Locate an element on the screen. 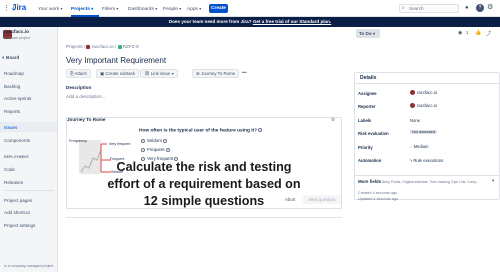 The width and height of the screenshot is (500, 272). automation-label: Automation is located at coordinates (370, 160).